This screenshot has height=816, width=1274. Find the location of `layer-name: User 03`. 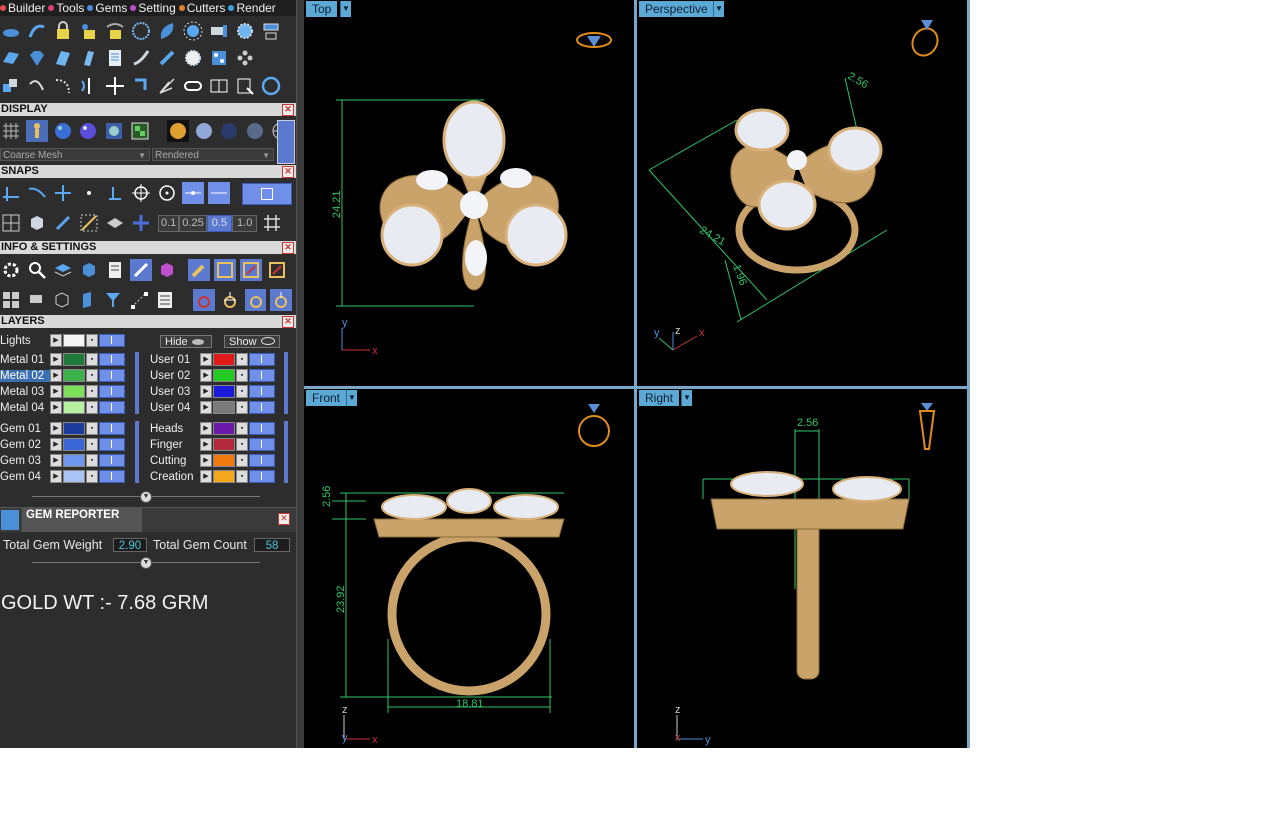

layer-name: User 03 is located at coordinates (175, 392).